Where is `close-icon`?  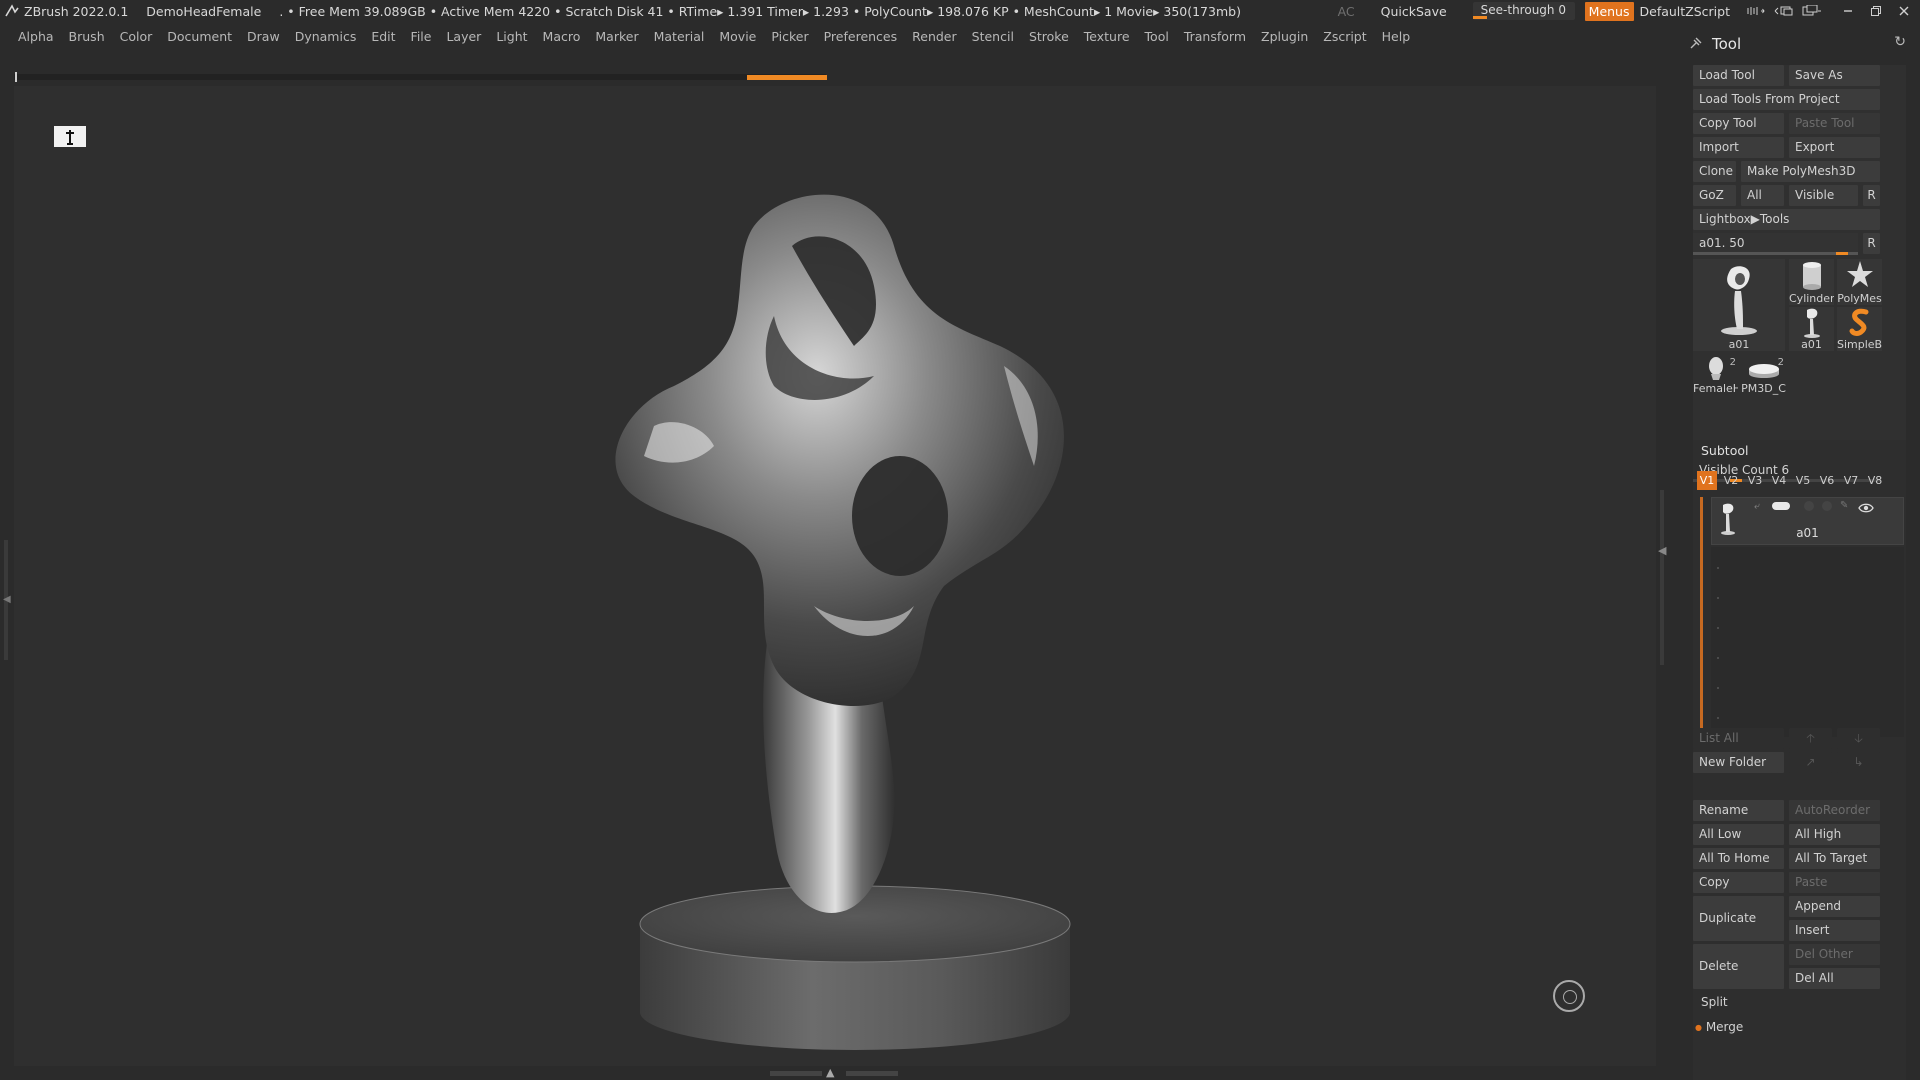 close-icon is located at coordinates (1904, 11).